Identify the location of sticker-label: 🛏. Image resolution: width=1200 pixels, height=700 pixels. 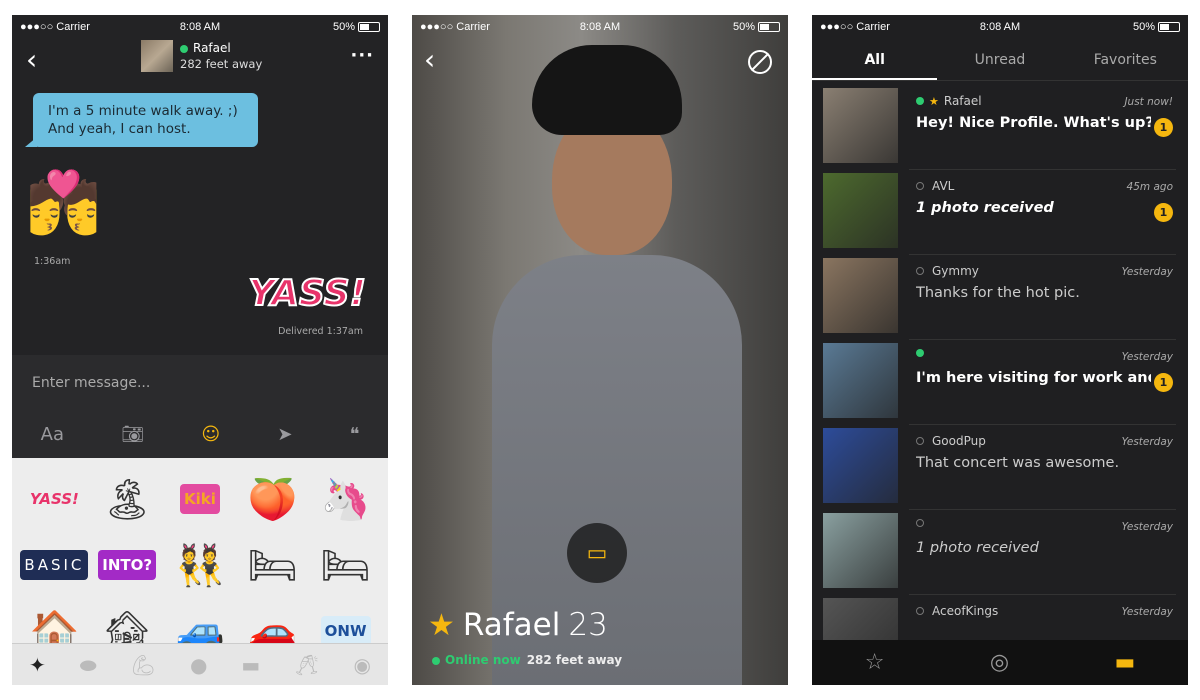
(345, 565).